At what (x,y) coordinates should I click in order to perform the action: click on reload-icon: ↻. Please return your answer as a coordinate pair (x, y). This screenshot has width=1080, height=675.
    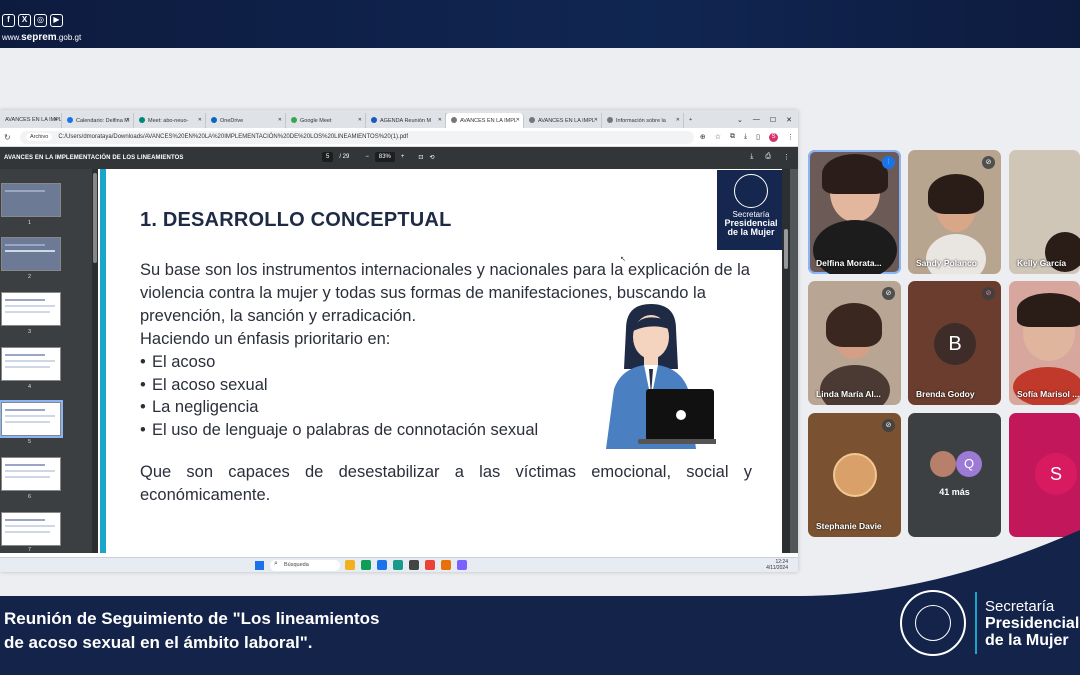
    Looking at the image, I should click on (9, 137).